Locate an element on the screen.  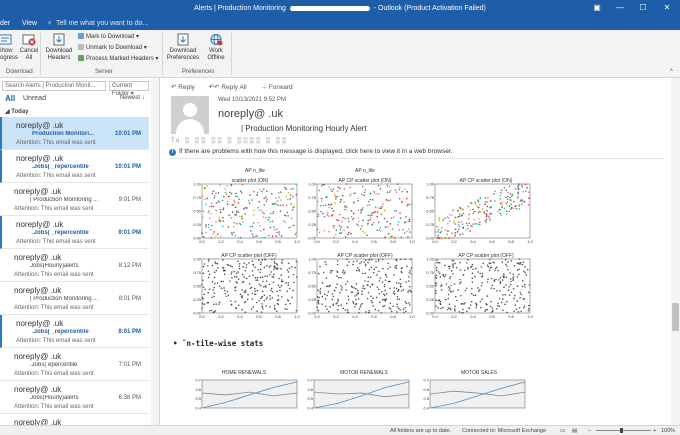
cancel-all-button: Cancel All is located at coordinates (29, 47).